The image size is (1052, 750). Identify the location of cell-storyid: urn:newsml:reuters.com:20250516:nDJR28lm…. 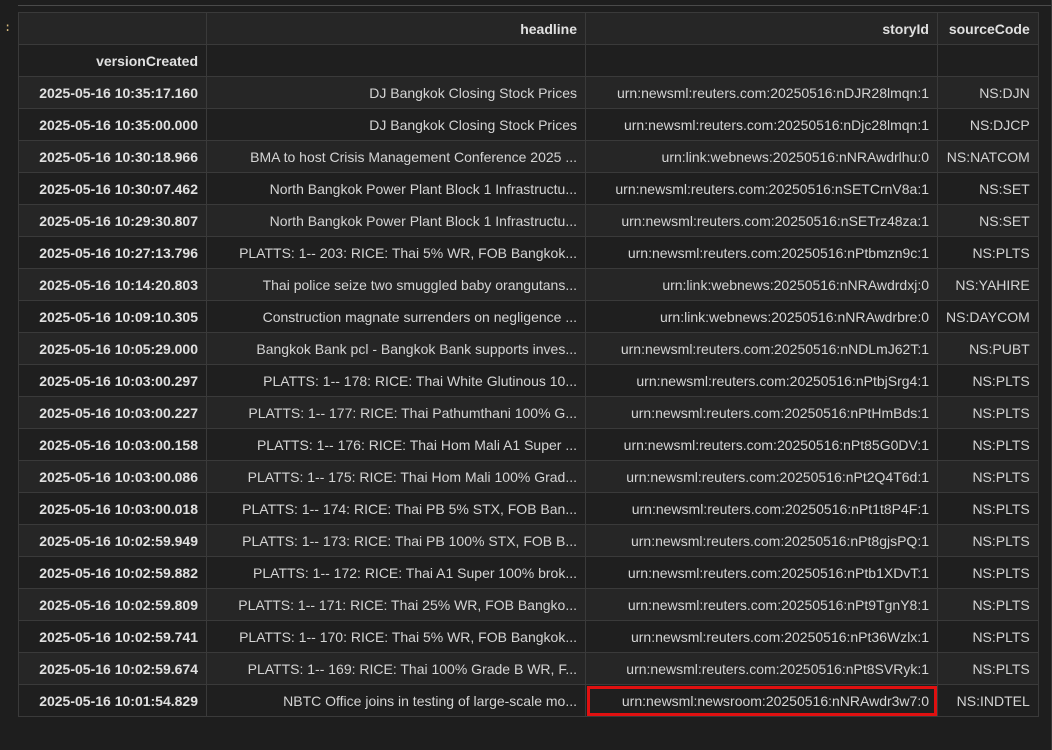
(761, 92).